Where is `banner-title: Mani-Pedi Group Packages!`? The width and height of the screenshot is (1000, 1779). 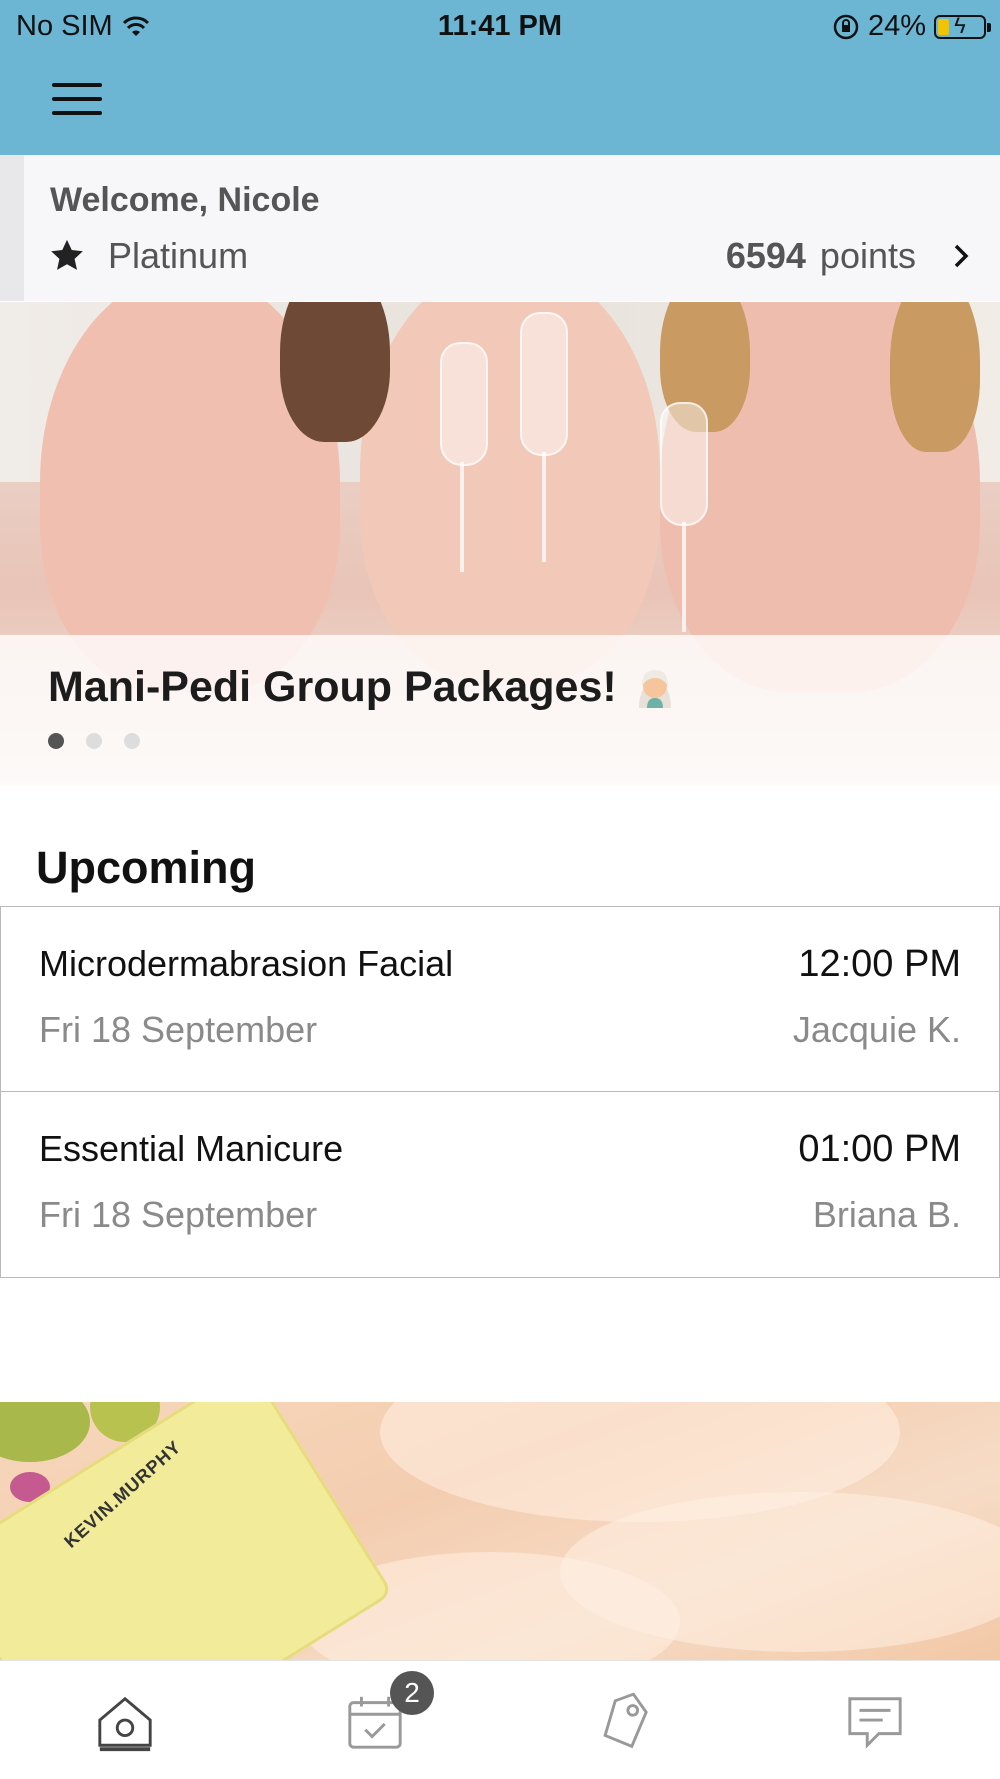 banner-title: Mani-Pedi Group Packages! is located at coordinates (363, 687).